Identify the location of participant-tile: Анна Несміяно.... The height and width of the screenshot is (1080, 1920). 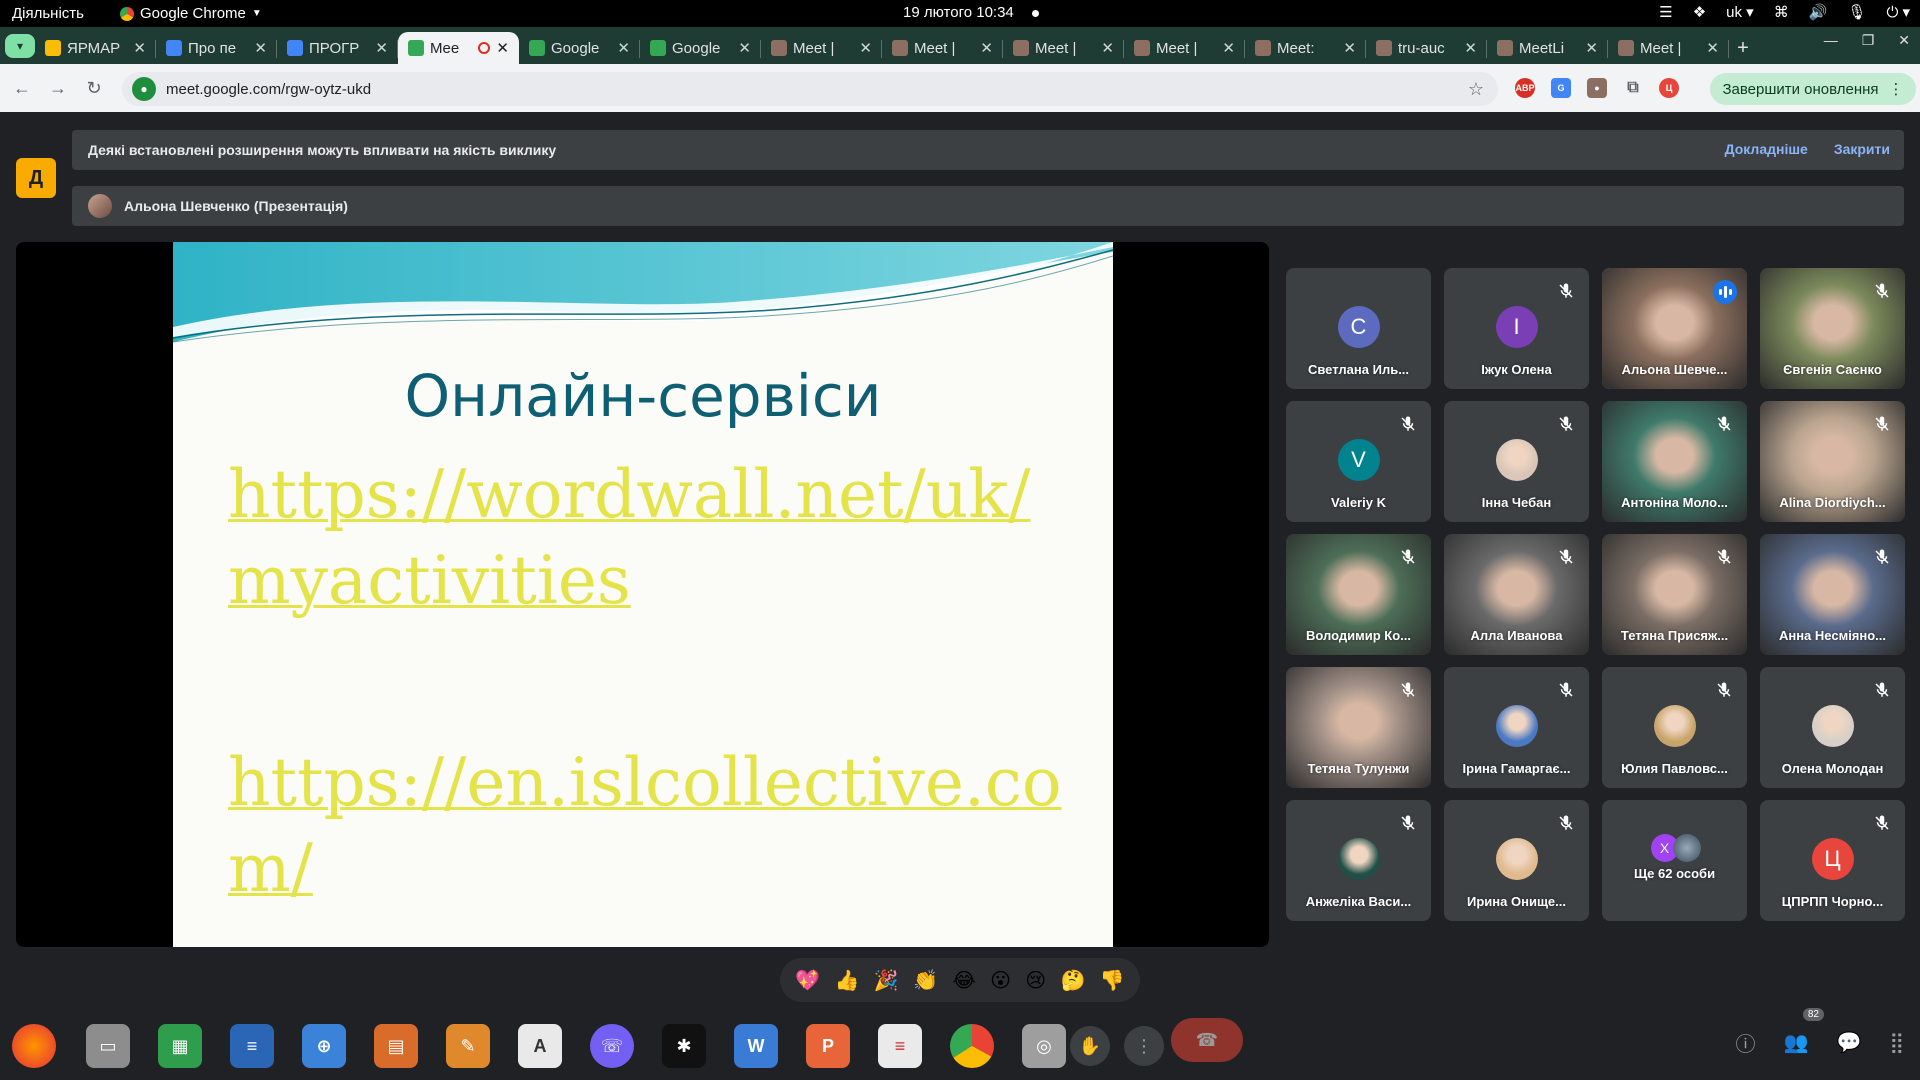
(1832, 594).